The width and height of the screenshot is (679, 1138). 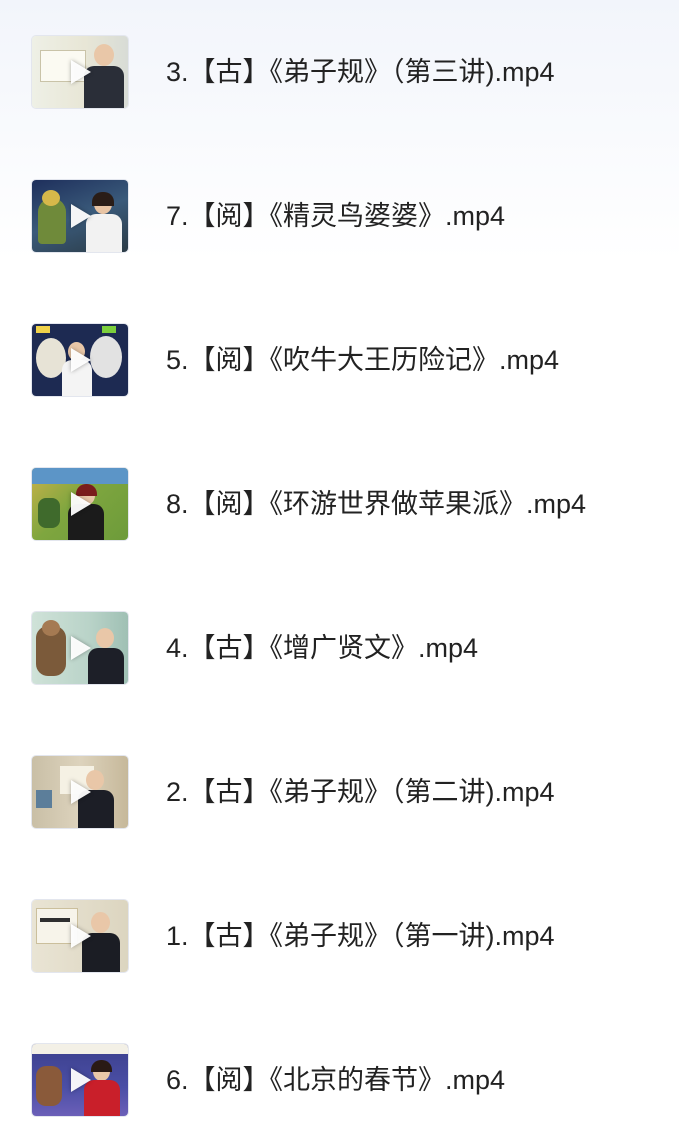 I want to click on video-file-item: 4.【古】《增广贤文》.mp4, so click(x=339, y=648).